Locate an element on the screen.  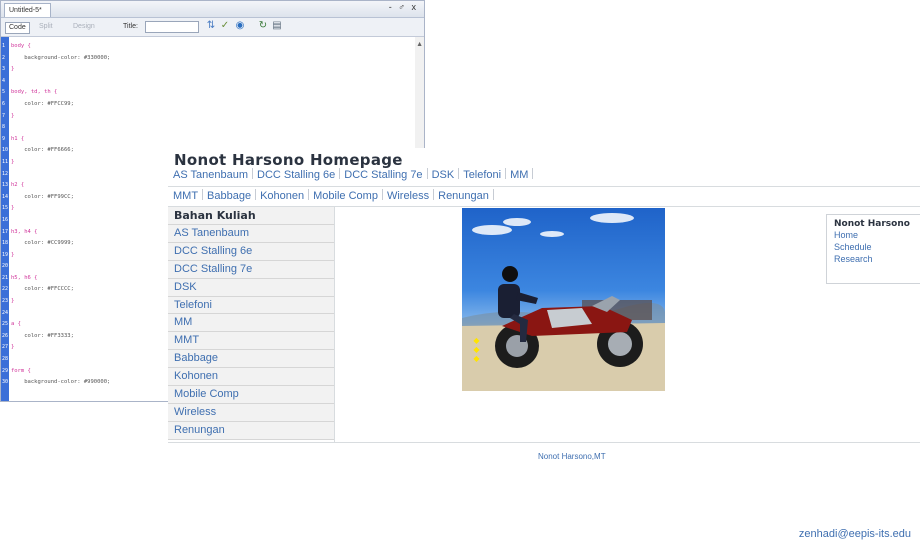
sidebar-item: Mobile Comp is located at coordinates (251, 395).